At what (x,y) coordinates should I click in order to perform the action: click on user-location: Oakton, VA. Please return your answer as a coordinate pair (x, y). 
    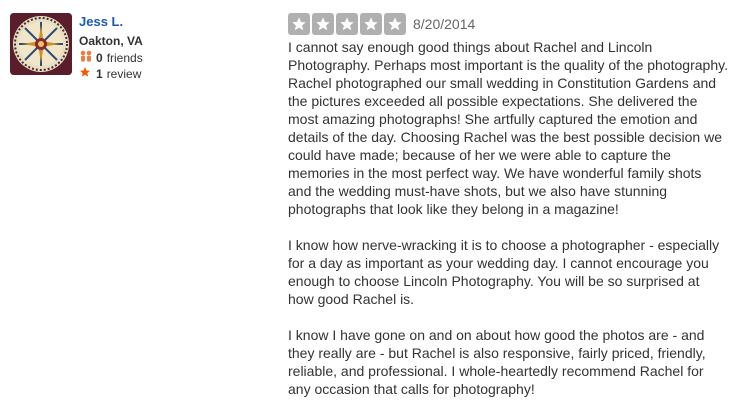
    Looking at the image, I should click on (111, 41).